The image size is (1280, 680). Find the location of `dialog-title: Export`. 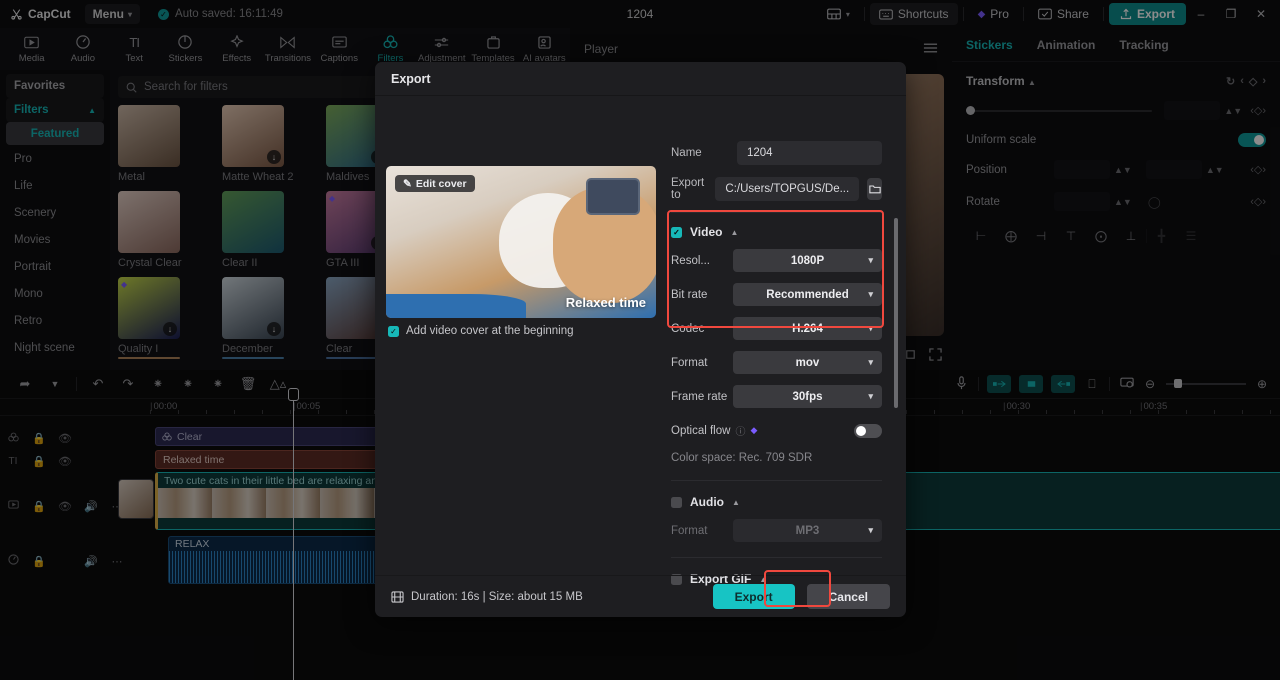

dialog-title: Export is located at coordinates (640, 79).